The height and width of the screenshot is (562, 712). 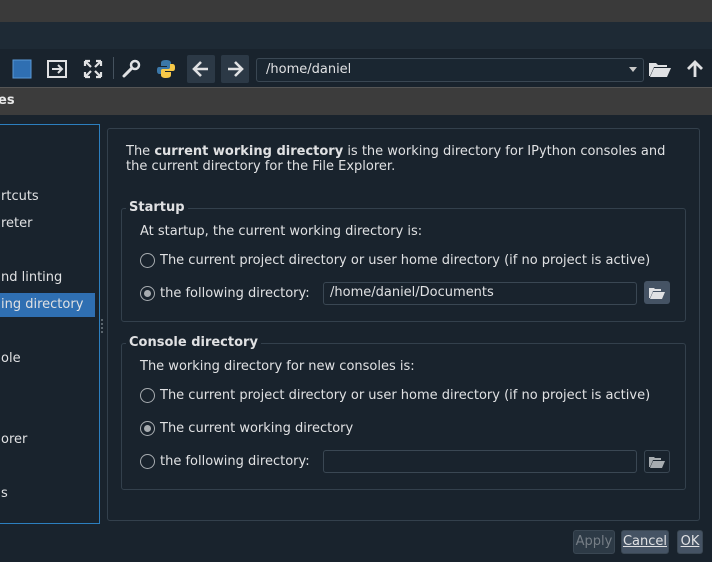 I want to click on splitter-handle, so click(x=102, y=326).